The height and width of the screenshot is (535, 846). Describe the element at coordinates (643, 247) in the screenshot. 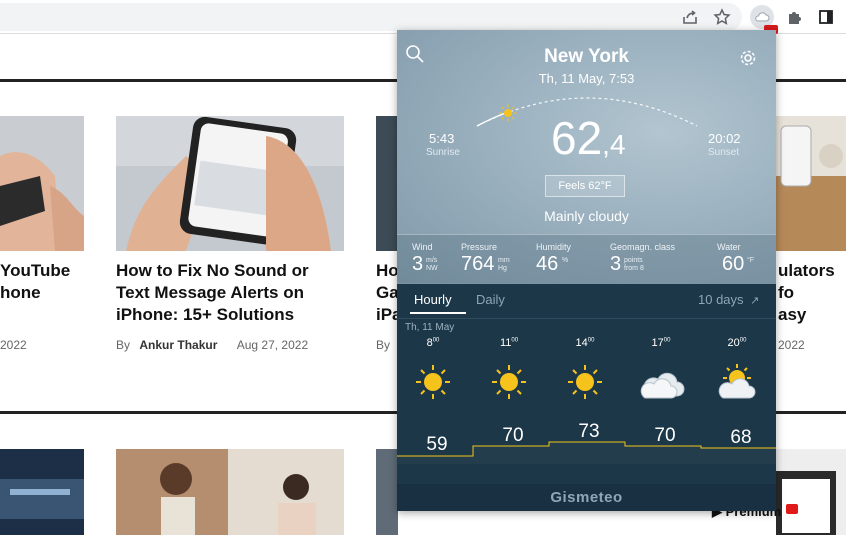

I see `geomag-label: Geomagn. class` at that location.